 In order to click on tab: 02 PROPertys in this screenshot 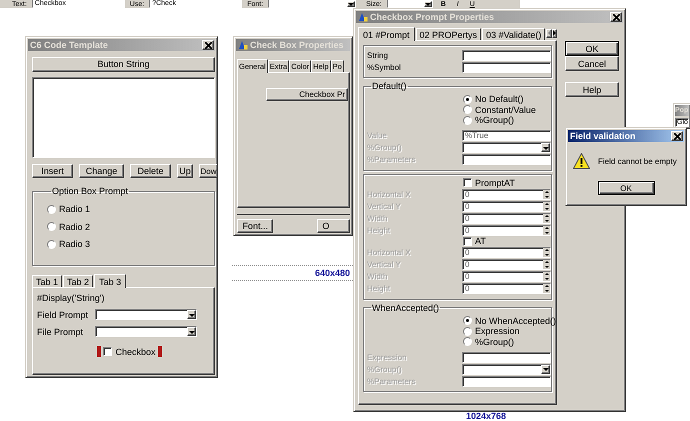, I will do `click(449, 34)`.